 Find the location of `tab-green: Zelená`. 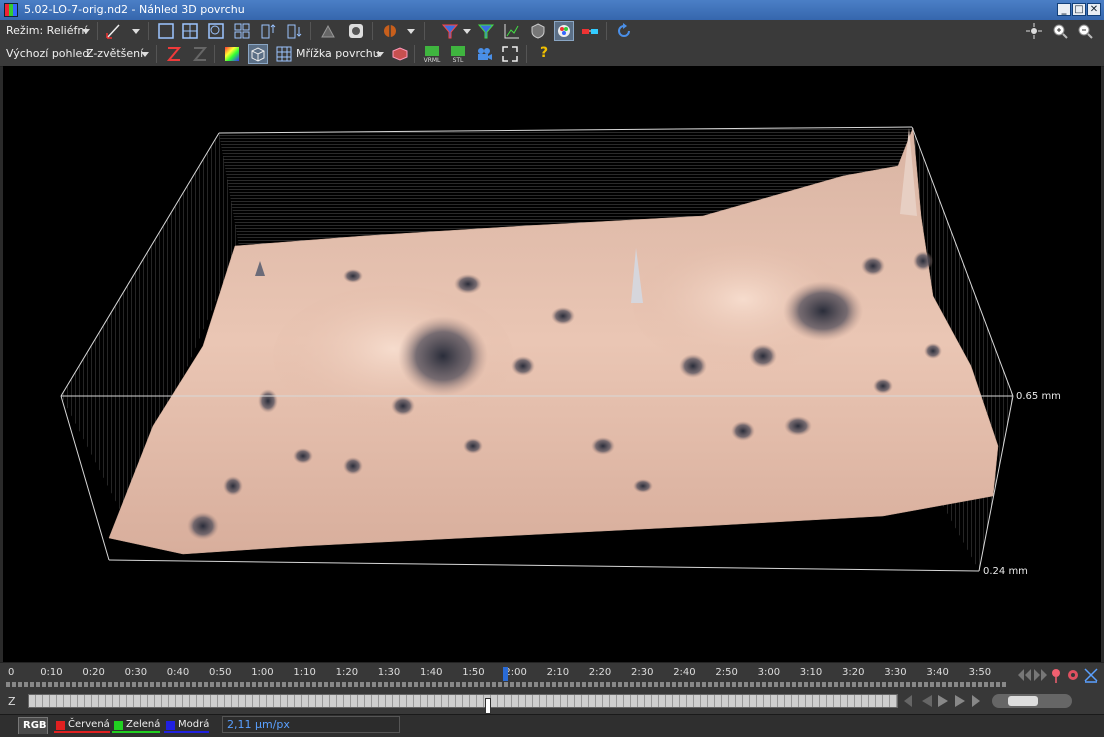

tab-green: Zelená is located at coordinates (136, 725).